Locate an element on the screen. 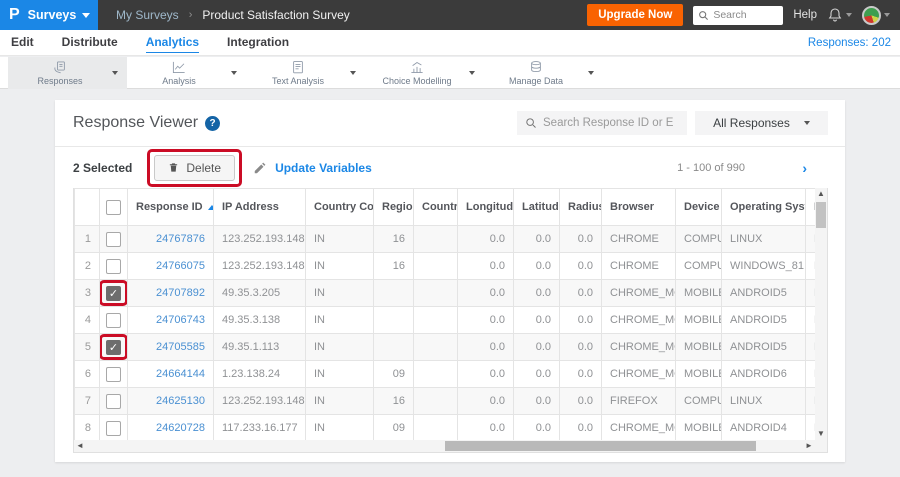  tab-integration: Integration is located at coordinates (258, 42).